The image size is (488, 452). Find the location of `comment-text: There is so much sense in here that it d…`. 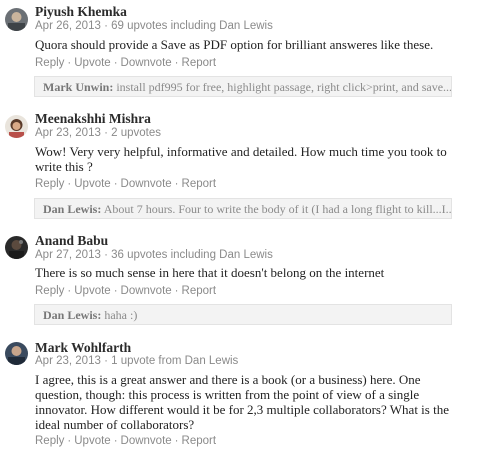

comment-text: There is so much sense in here that it d… is located at coordinates (210, 272).